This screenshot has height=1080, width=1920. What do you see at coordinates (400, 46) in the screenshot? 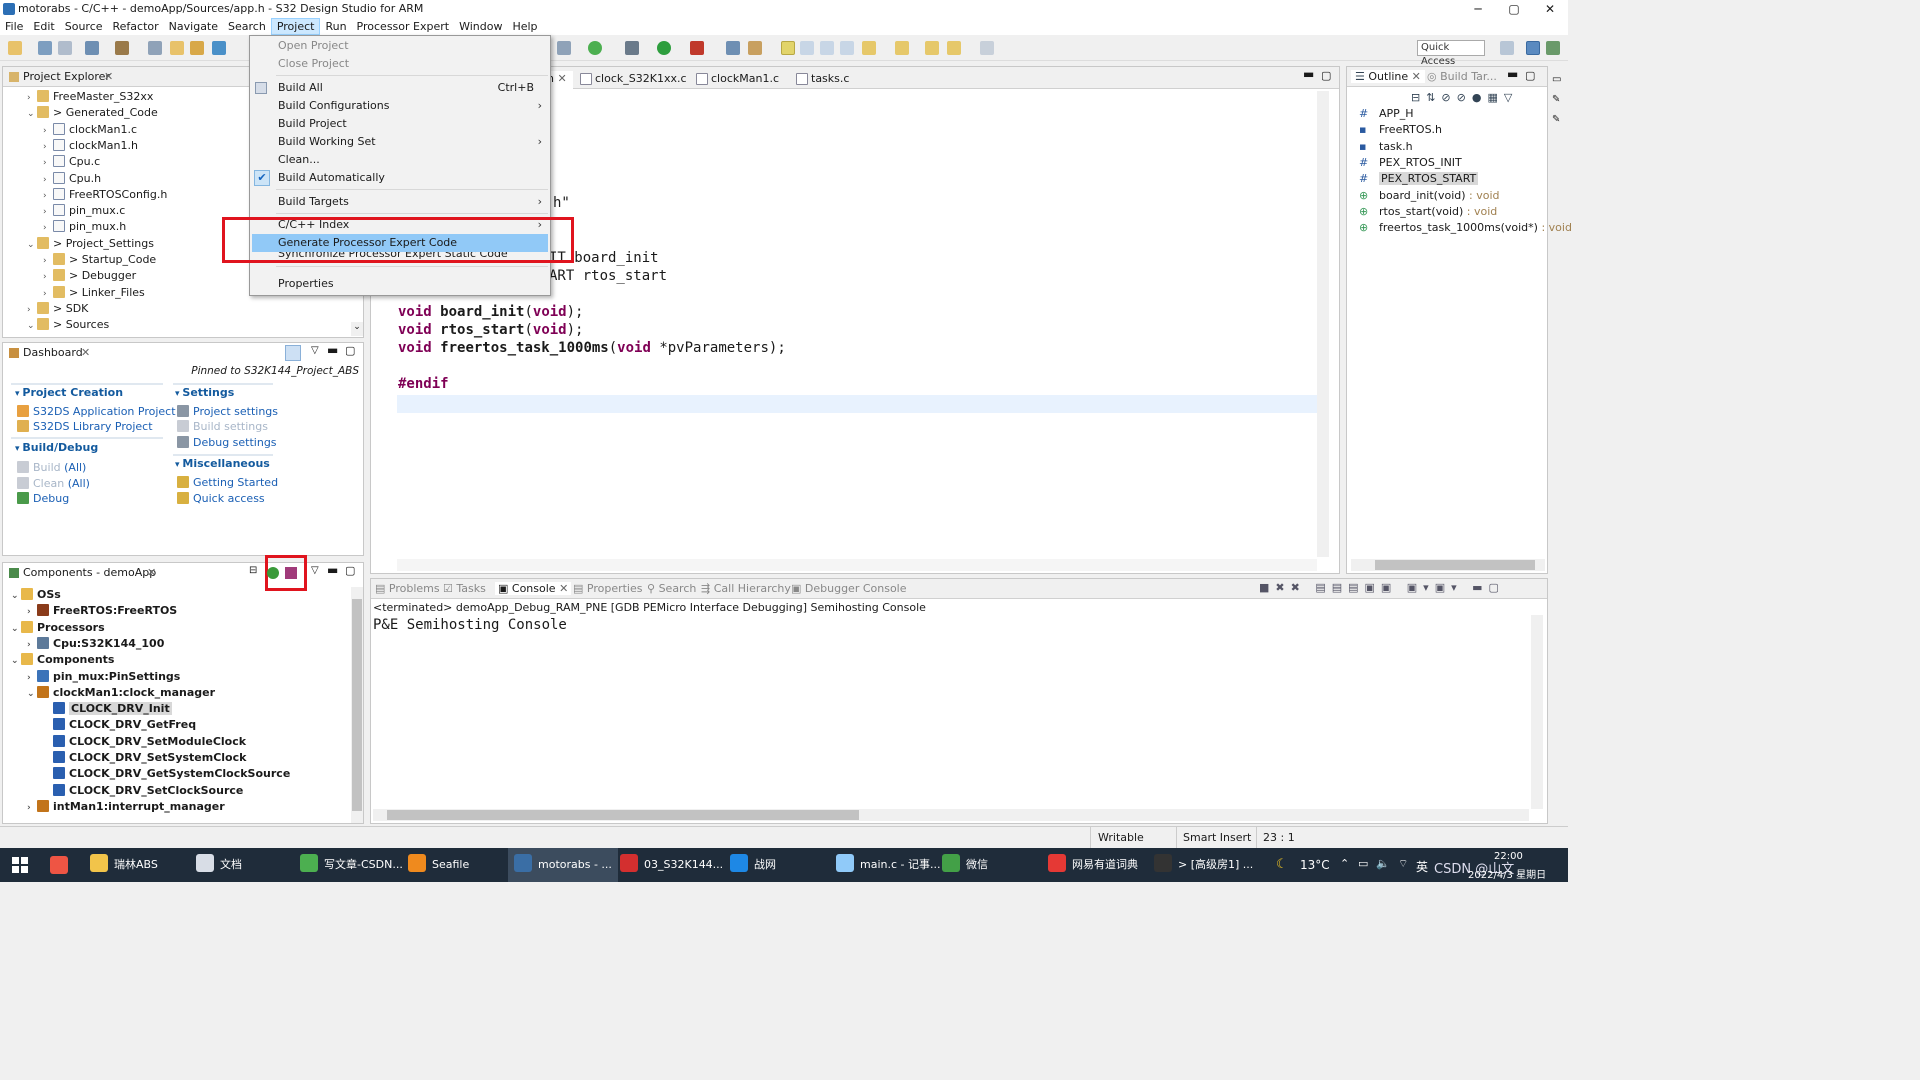
I see `menu-open-project: Open Project` at bounding box center [400, 46].